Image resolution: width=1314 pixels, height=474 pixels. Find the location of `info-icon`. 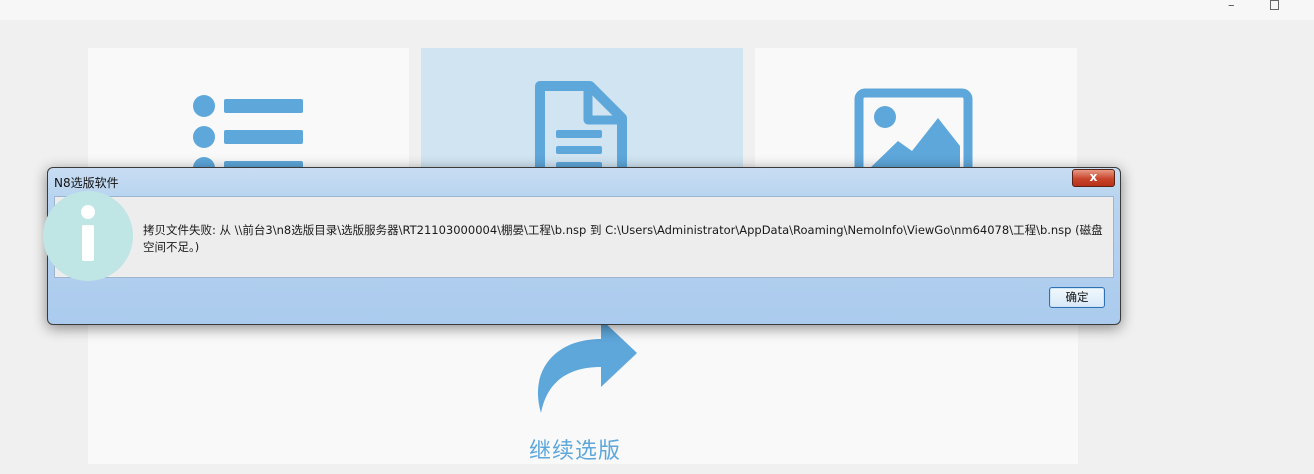

info-icon is located at coordinates (88, 236).